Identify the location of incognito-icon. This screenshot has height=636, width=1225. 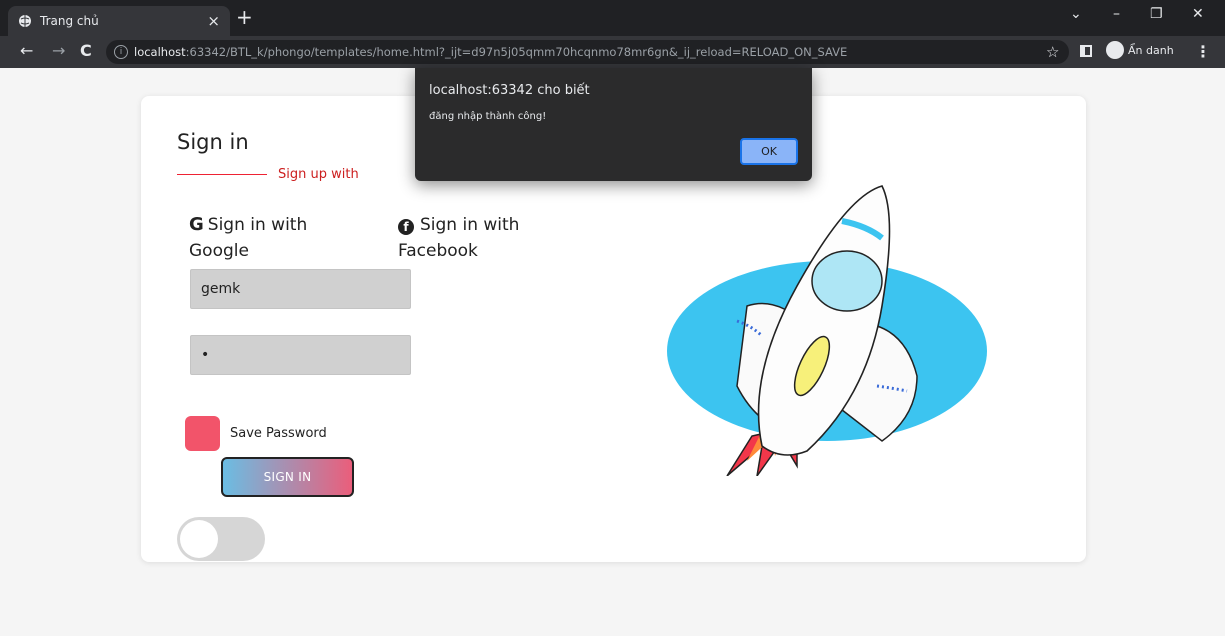
(1115, 50).